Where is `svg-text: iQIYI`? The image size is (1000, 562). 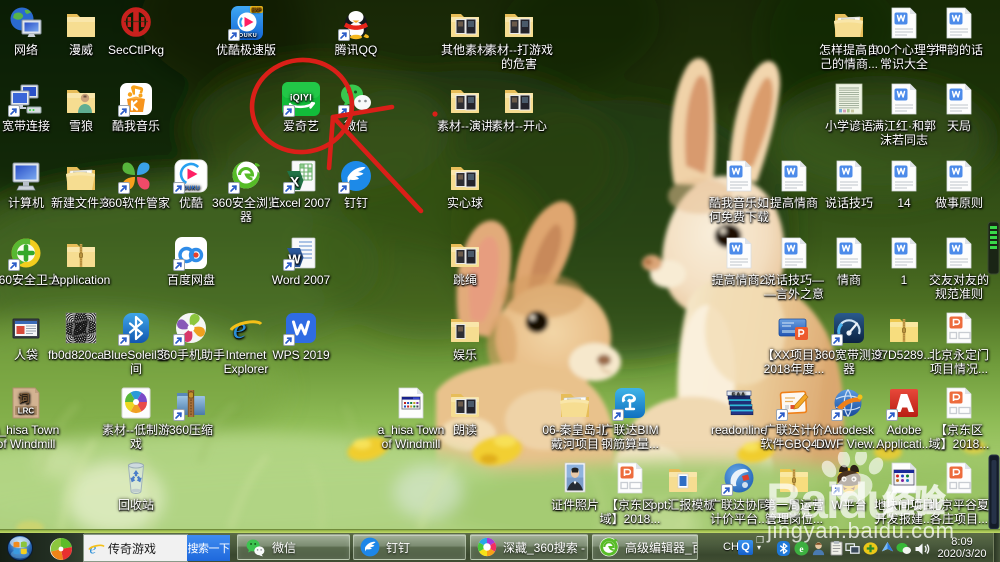
svg-text: iQIYI is located at coordinates (301, 98).